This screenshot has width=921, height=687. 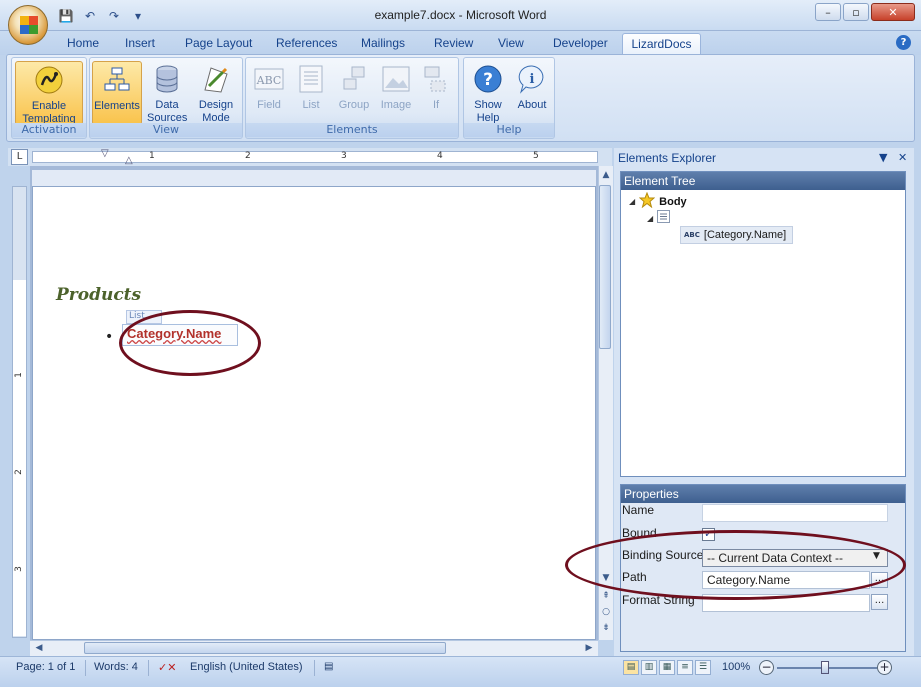 I want to click on window-title: example7.docx - Microsoft Word, so click(x=460, y=15).